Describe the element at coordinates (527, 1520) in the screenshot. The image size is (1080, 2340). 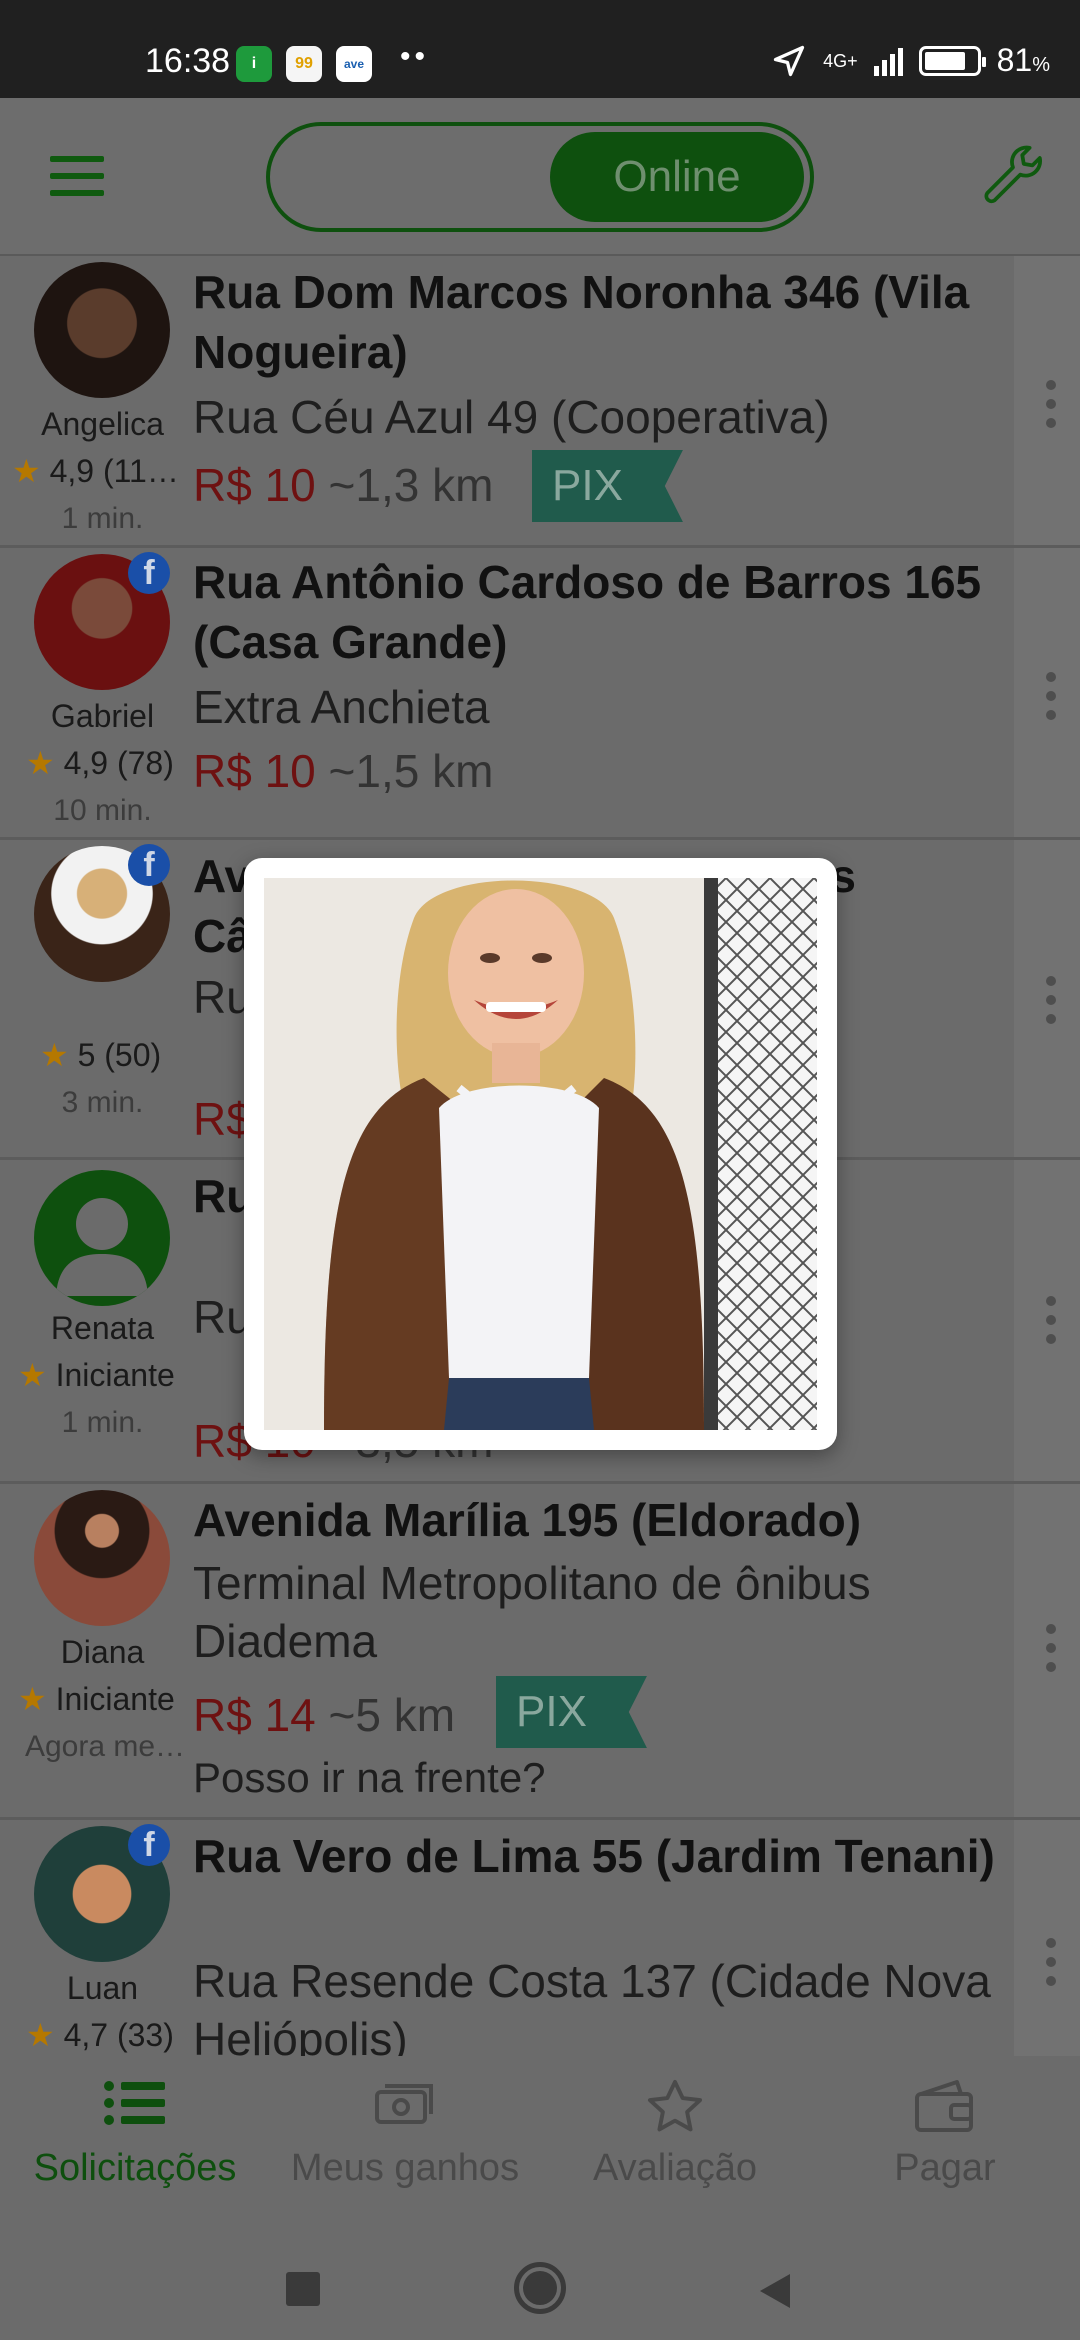
I see `origin-address: Avenida Marília 195 (Eldorado)` at that location.